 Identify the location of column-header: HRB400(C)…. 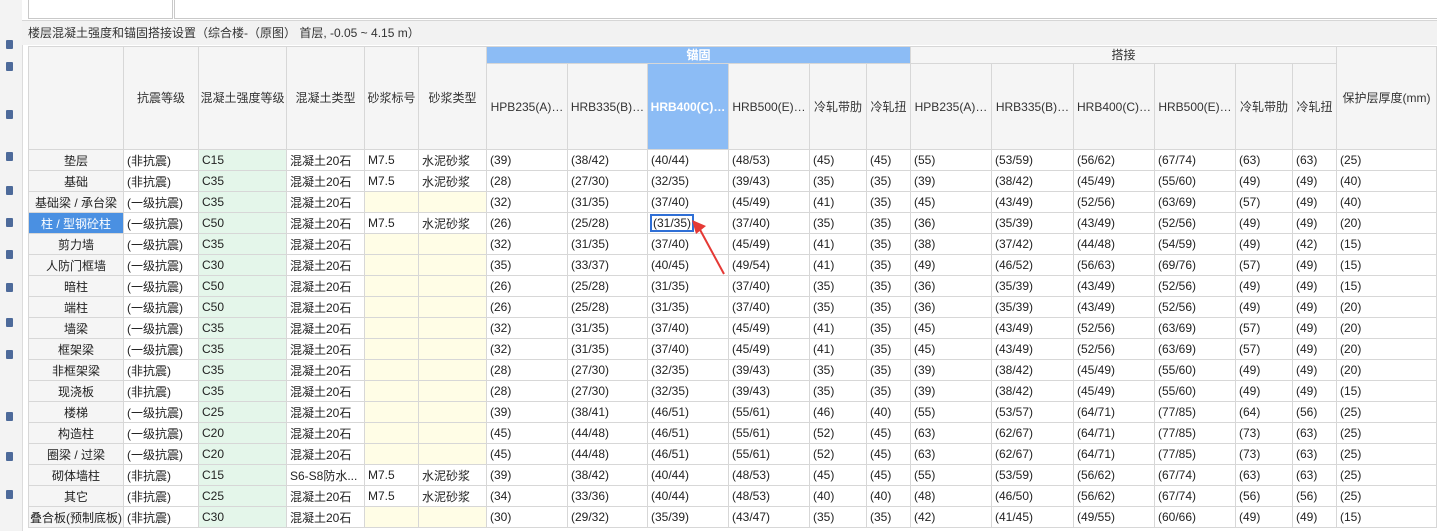
(1114, 106).